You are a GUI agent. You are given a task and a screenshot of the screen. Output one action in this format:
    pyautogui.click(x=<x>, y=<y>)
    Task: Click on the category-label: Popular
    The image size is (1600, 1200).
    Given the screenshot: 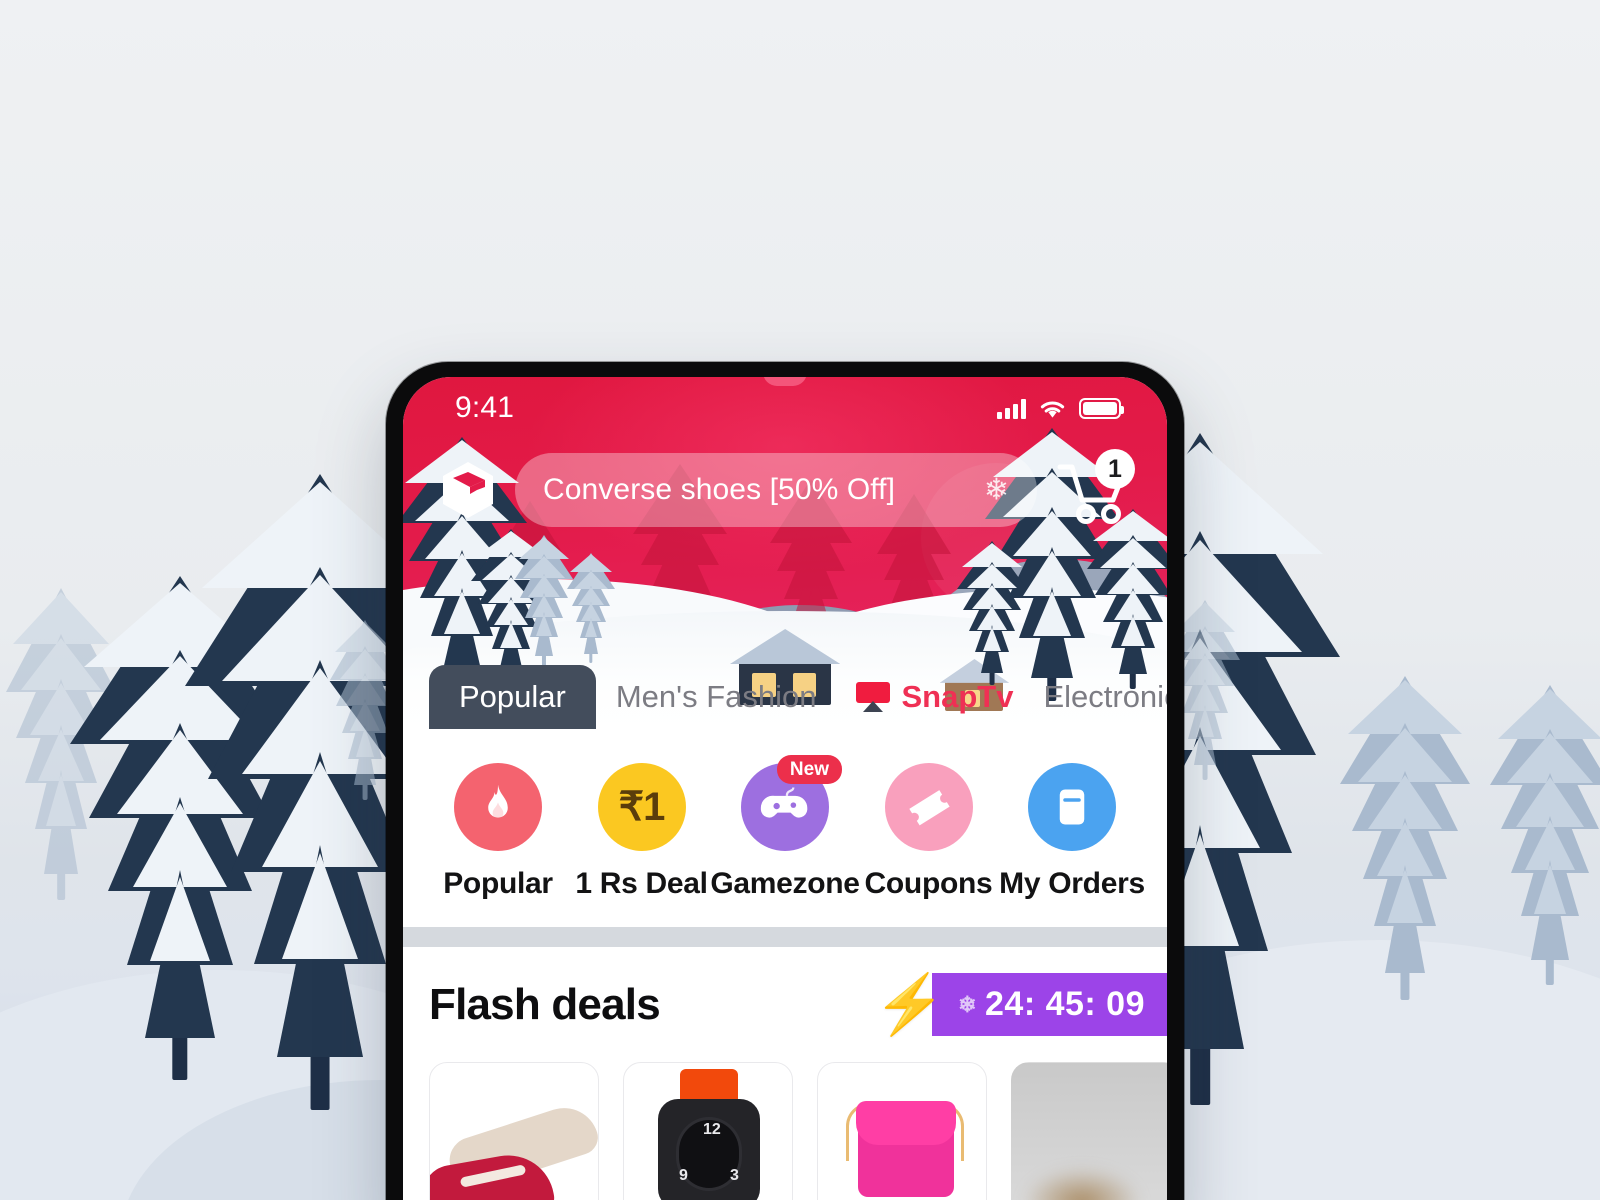 What is the action you would take?
    pyautogui.click(x=498, y=883)
    